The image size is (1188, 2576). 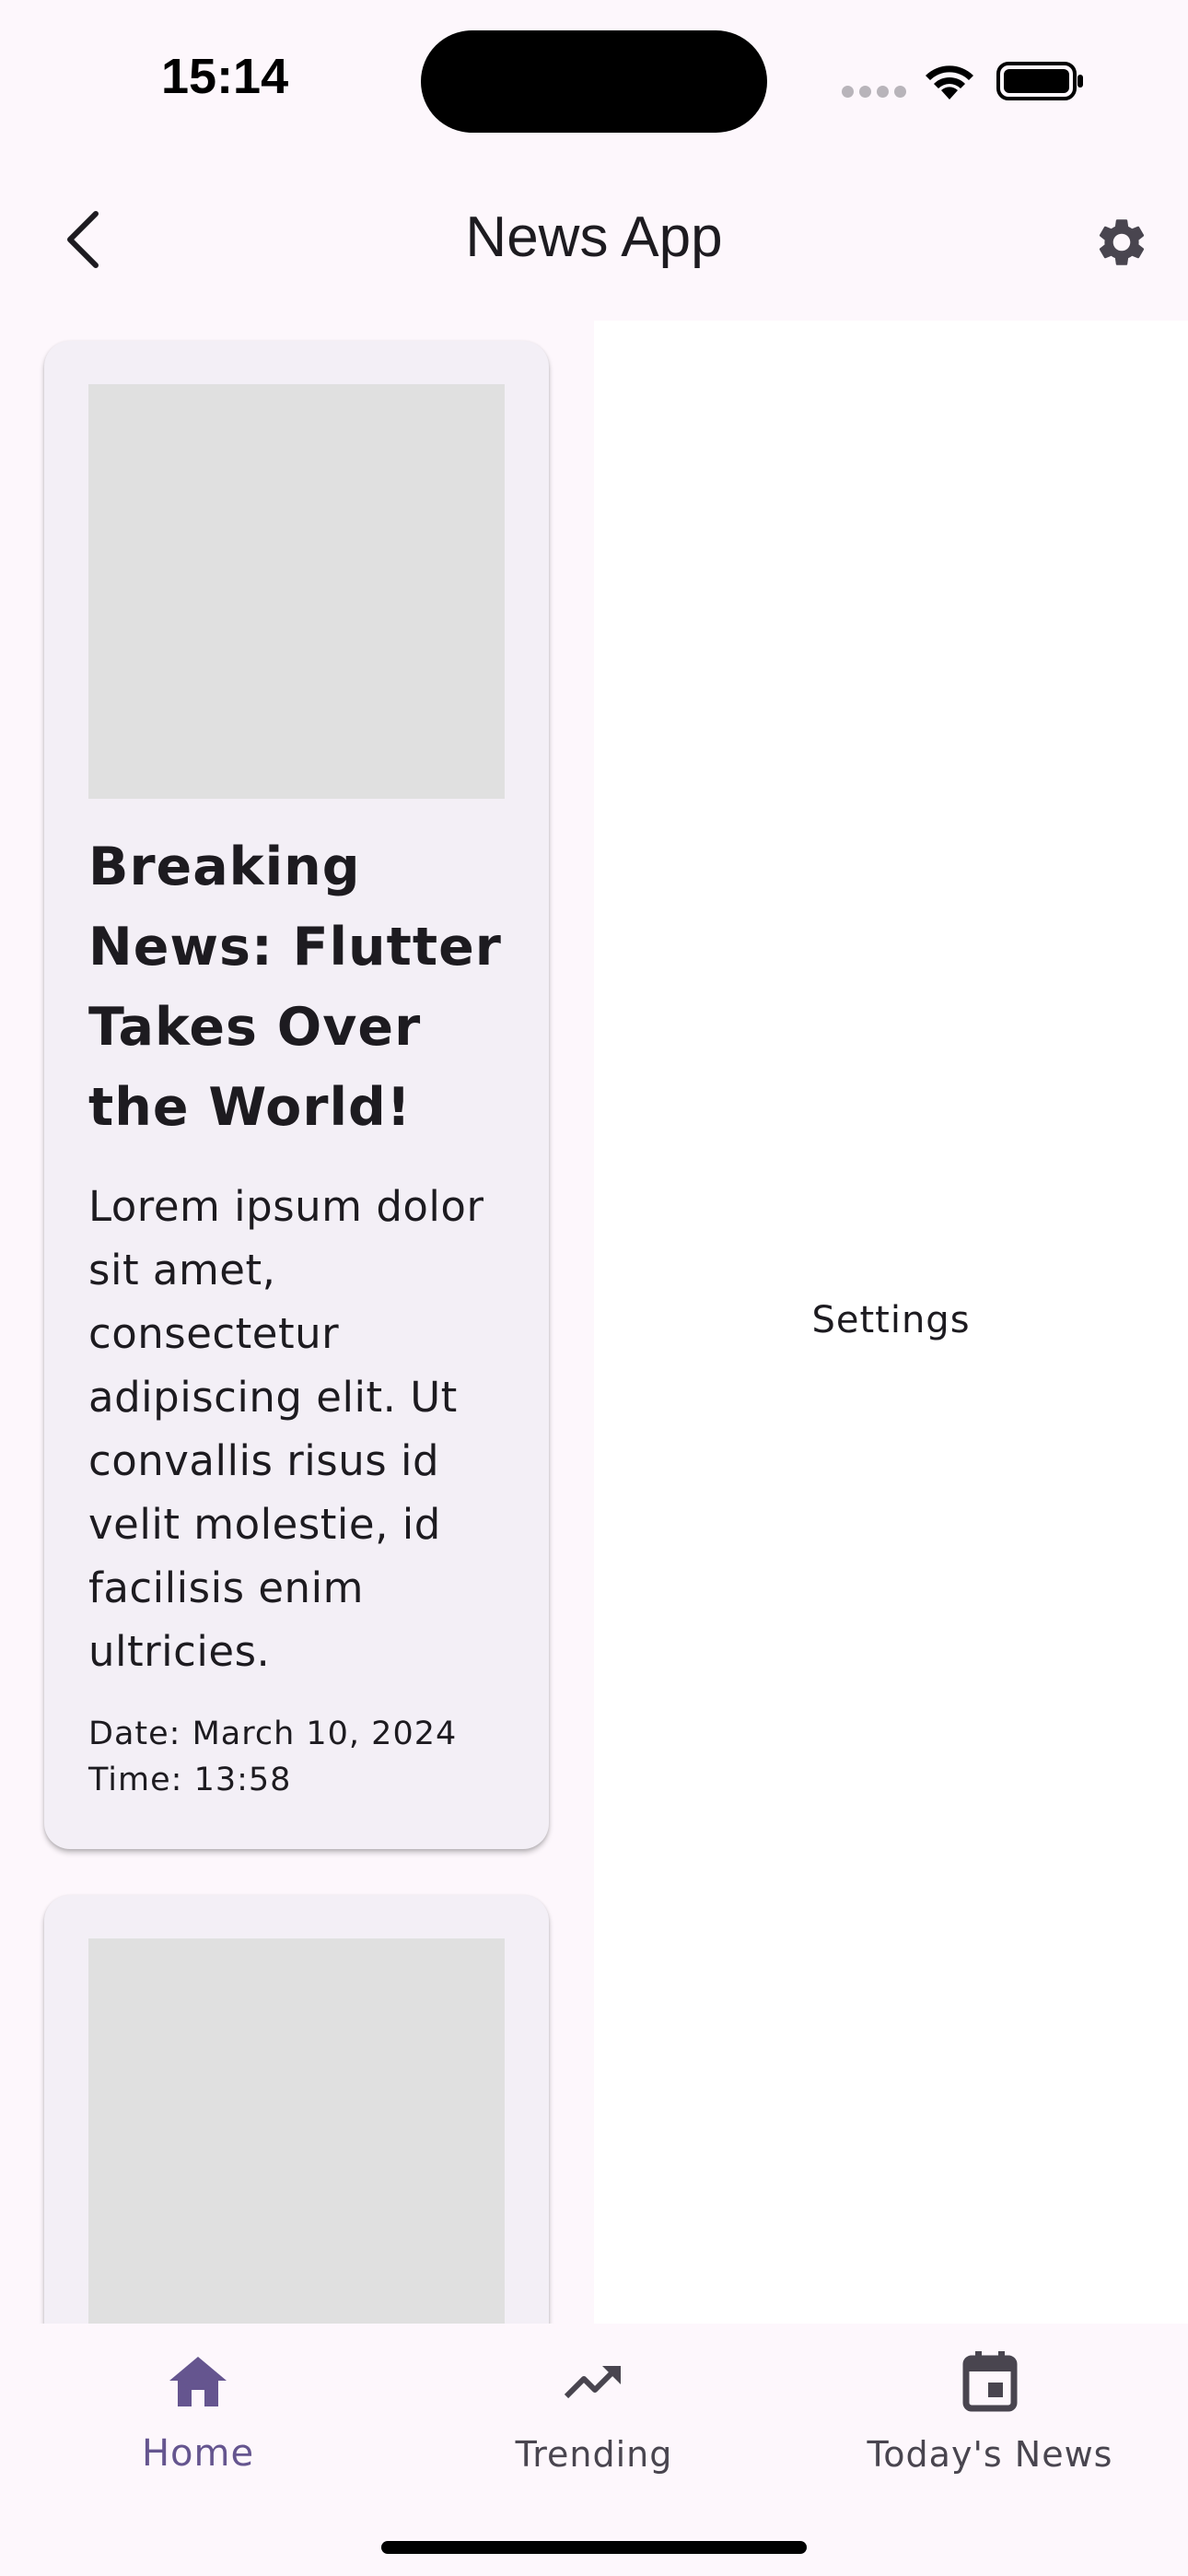 What do you see at coordinates (594, 2381) in the screenshot?
I see `trending-up-icon` at bounding box center [594, 2381].